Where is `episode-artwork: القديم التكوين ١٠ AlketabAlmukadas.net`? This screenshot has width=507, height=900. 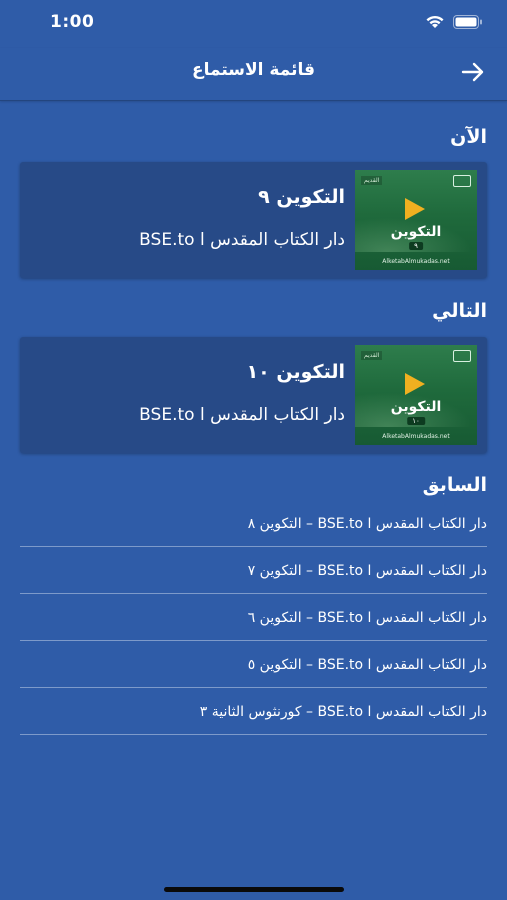 episode-artwork: القديم التكوين ١٠ AlketabAlmukadas.net is located at coordinates (416, 395).